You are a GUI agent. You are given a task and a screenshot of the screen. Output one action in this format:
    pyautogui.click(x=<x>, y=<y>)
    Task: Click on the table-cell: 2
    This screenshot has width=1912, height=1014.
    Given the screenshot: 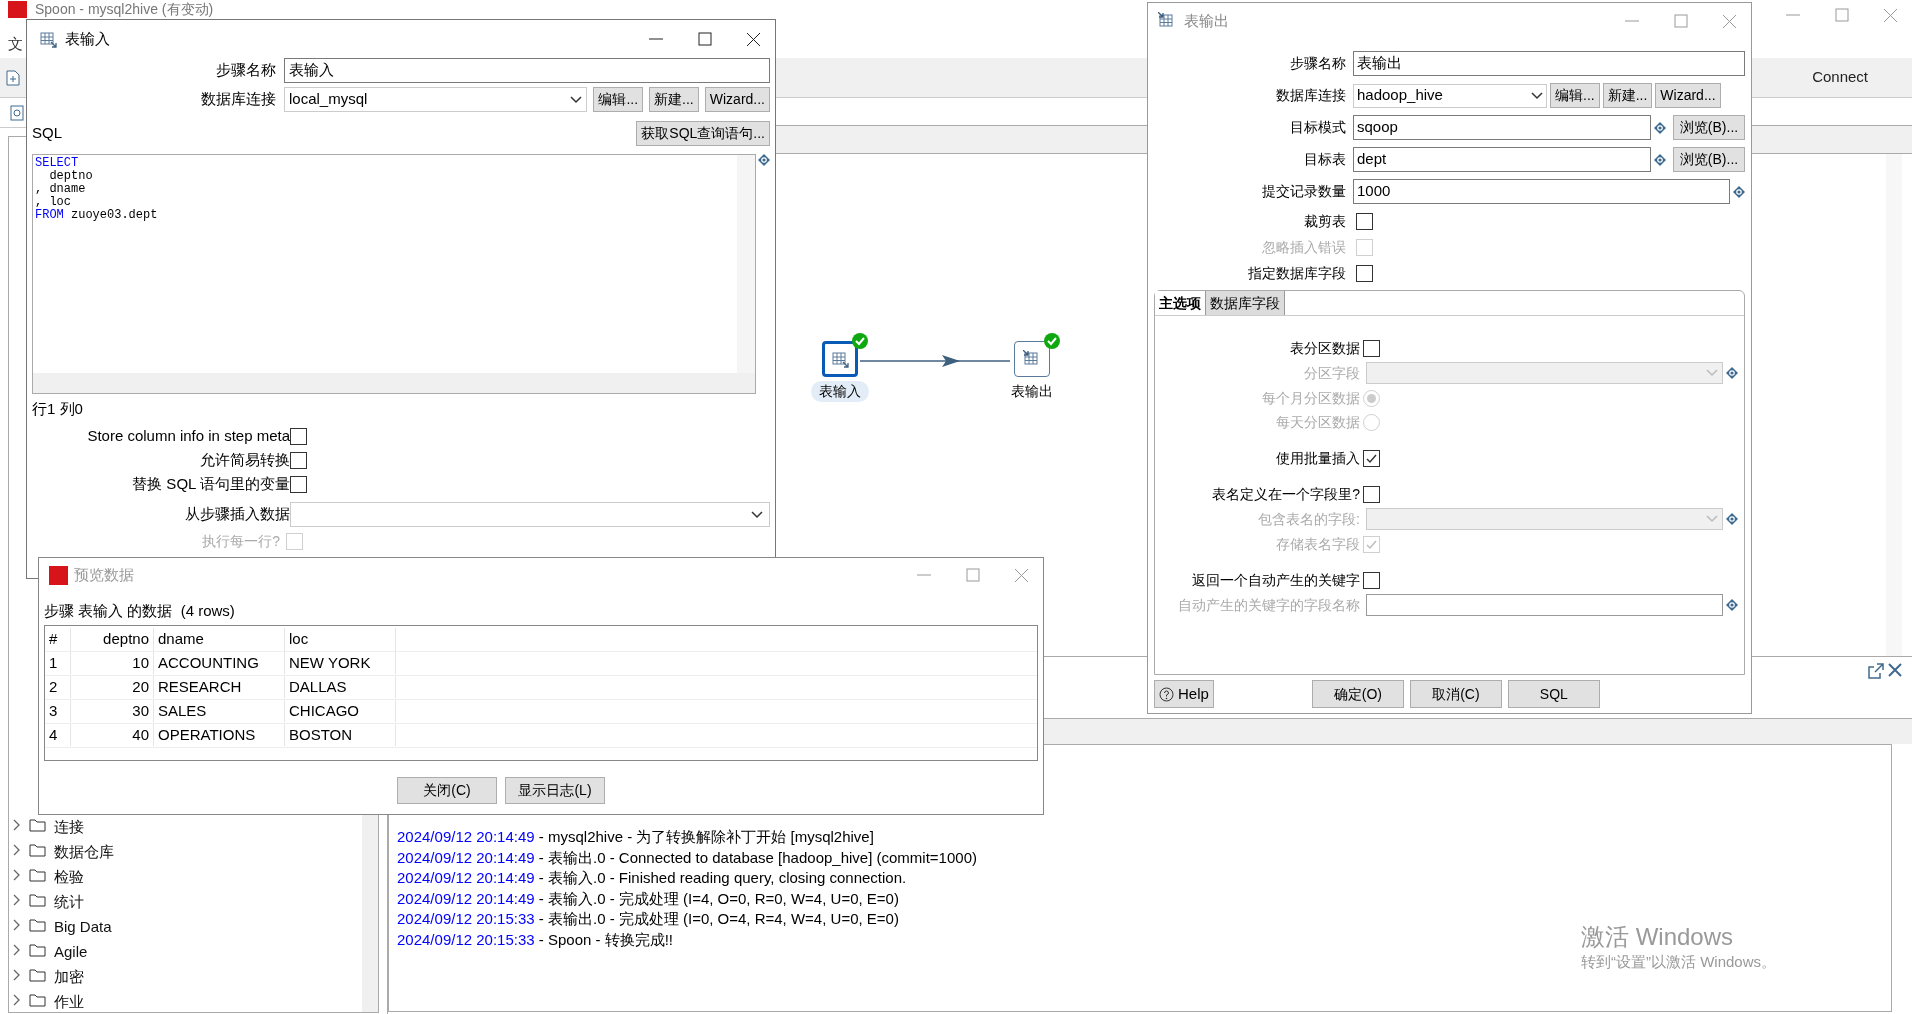 What is the action you would take?
    pyautogui.click(x=58, y=687)
    